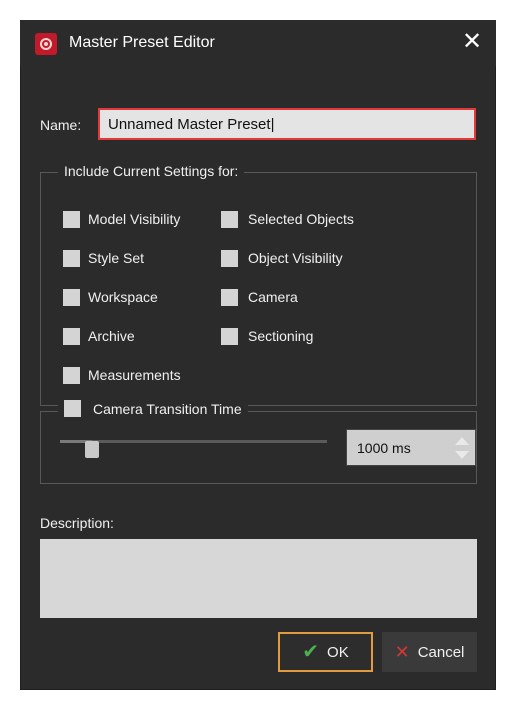 The height and width of the screenshot is (702, 505). Describe the element at coordinates (281, 336) in the screenshot. I see `sectioning-label: Sectioning` at that location.